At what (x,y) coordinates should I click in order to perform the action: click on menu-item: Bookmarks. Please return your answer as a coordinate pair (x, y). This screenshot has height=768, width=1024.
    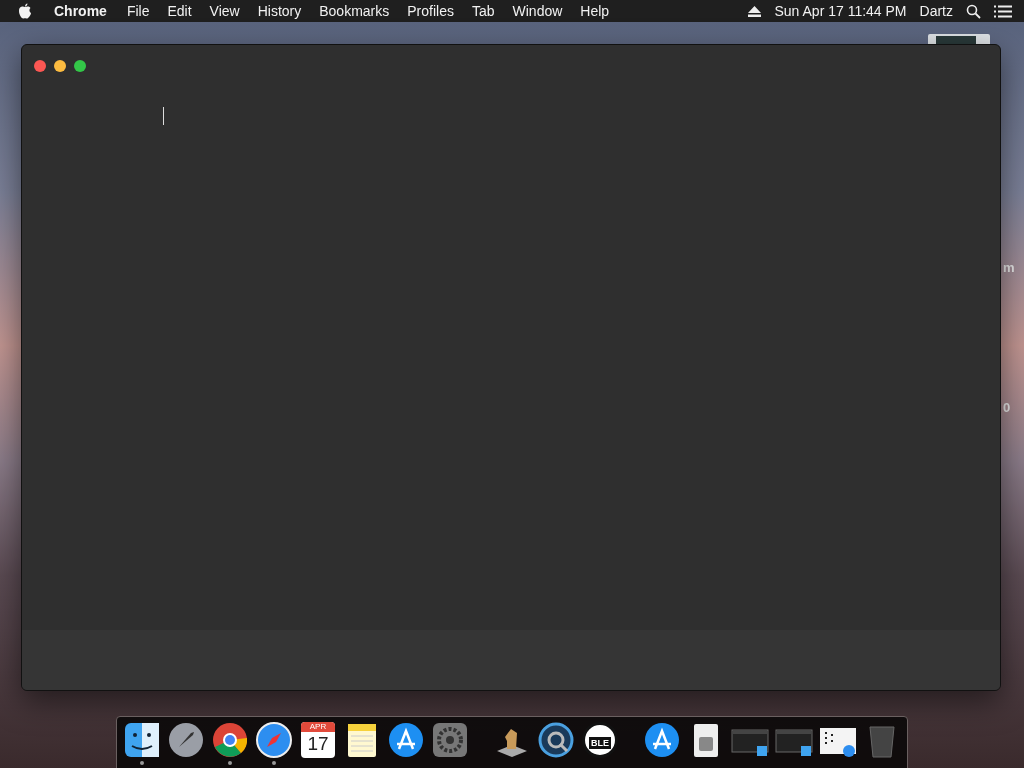
    Looking at the image, I should click on (354, 11).